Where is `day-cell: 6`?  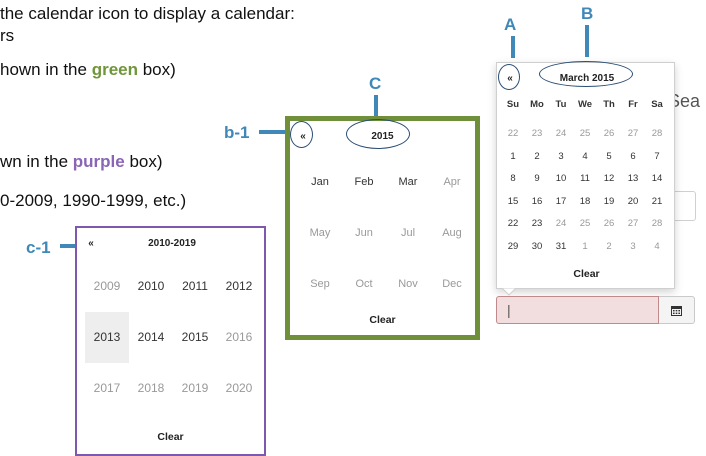
day-cell: 6 is located at coordinates (633, 157).